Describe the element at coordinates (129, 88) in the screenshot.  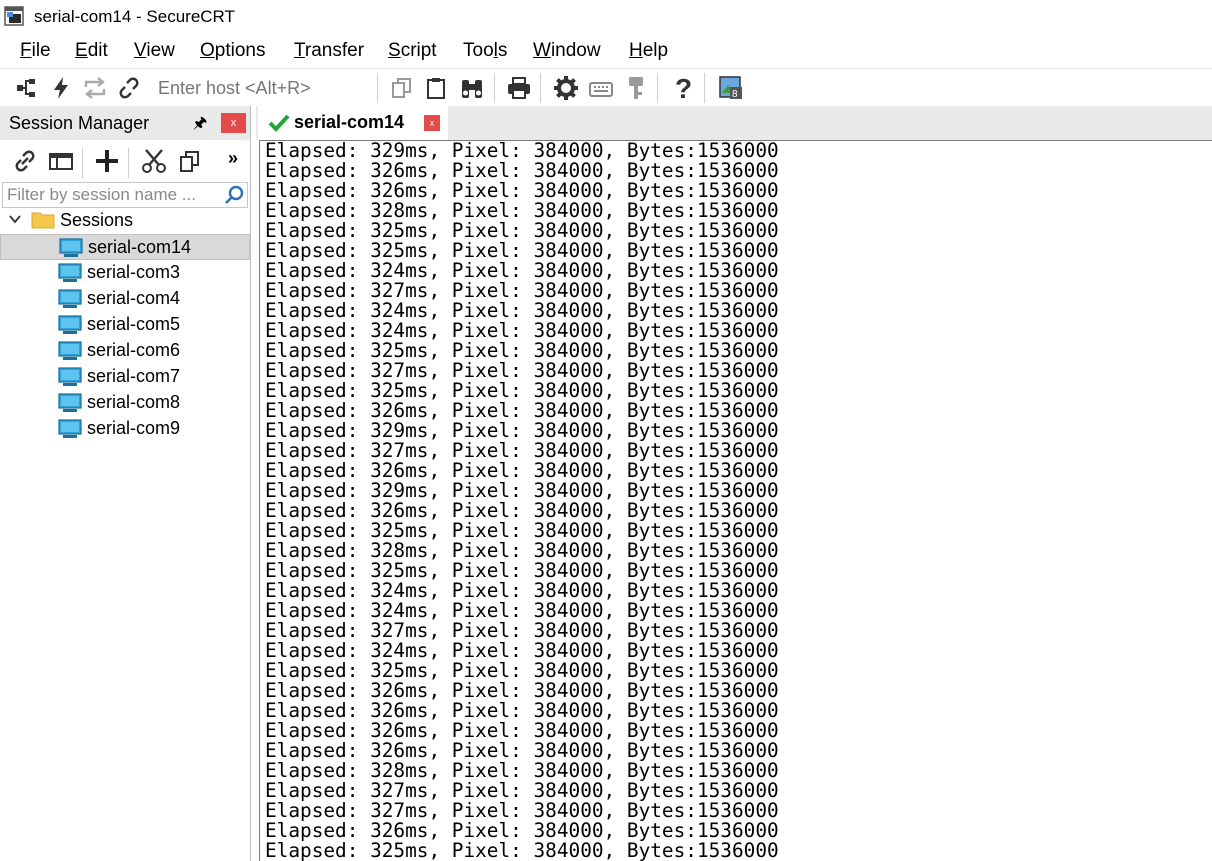
I see `disconnect-link-icon` at that location.